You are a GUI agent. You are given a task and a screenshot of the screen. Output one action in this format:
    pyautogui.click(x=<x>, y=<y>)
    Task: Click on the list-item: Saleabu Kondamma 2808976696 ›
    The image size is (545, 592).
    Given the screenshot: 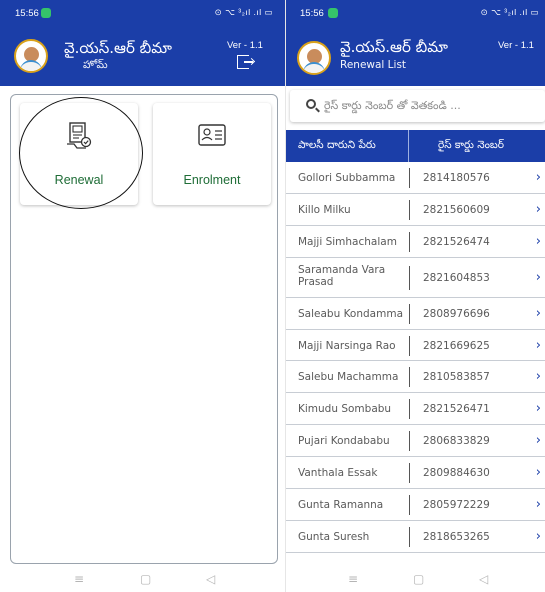 What is the action you would take?
    pyautogui.click(x=415, y=313)
    